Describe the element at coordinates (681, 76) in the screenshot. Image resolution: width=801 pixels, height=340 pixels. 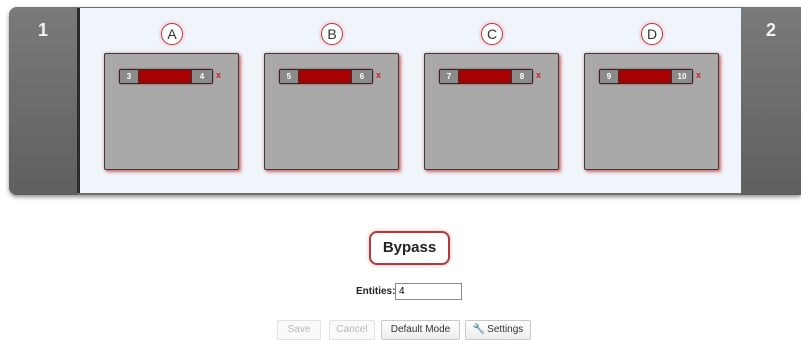
I see `range-end: 10` at that location.